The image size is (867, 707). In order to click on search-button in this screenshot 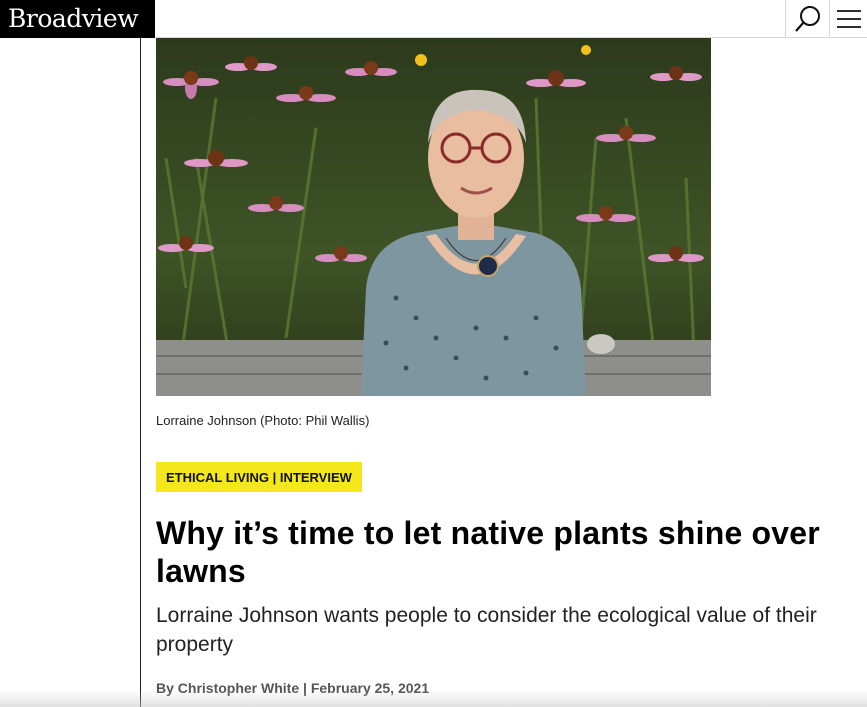, I will do `click(807, 18)`.